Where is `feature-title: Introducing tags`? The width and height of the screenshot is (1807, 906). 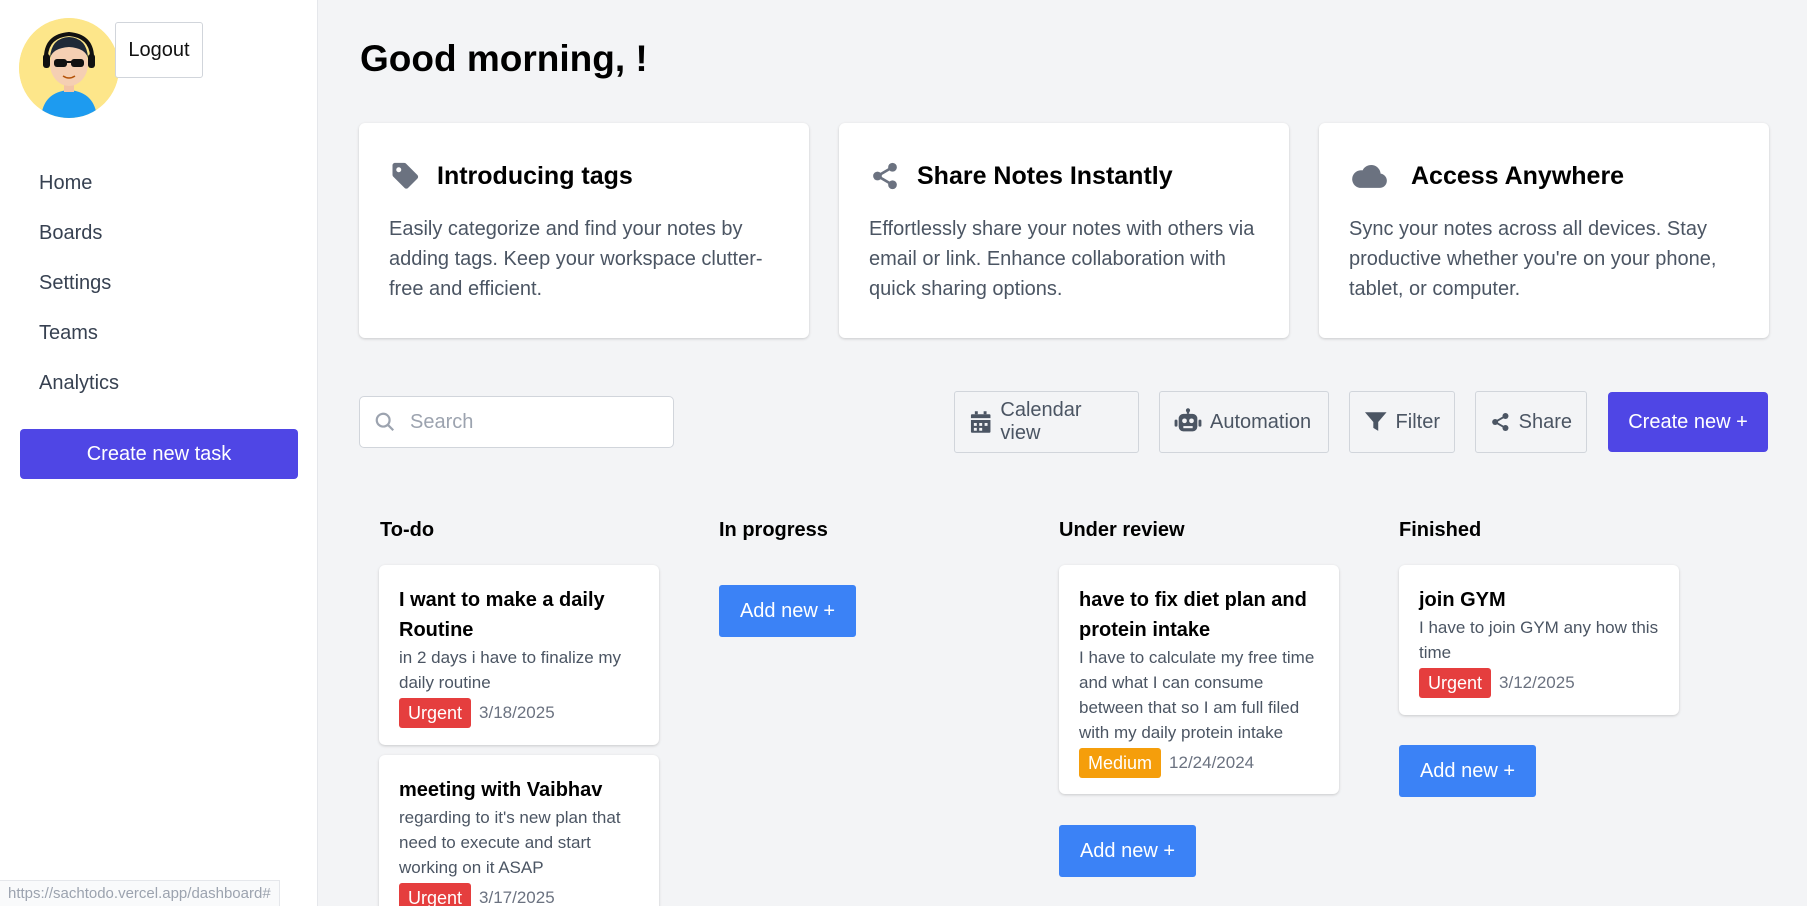
feature-title: Introducing tags is located at coordinates (535, 175).